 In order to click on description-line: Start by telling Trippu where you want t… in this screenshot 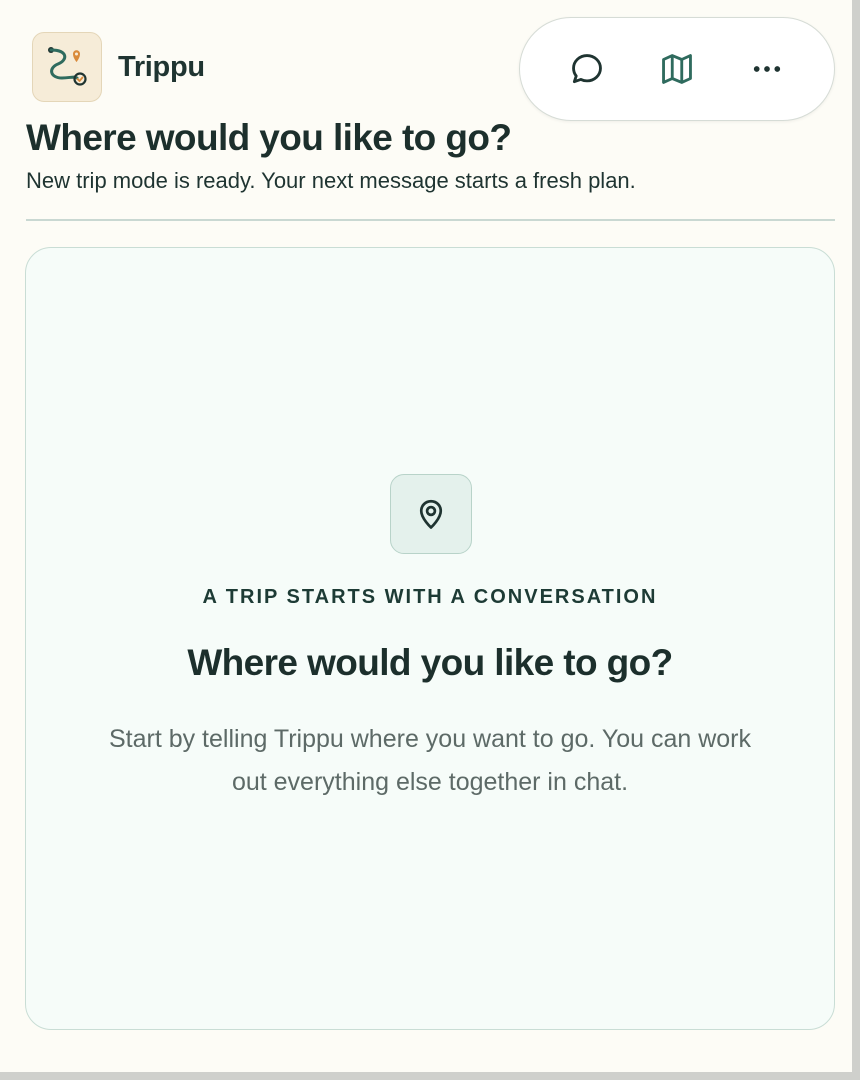, I will do `click(430, 739)`.